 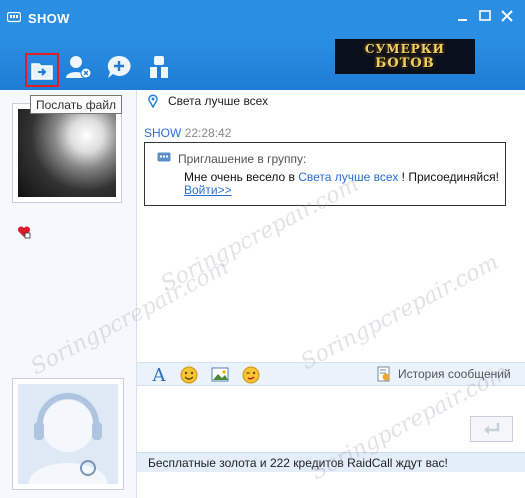 I want to click on channel-name: Света лучше всех, so click(x=218, y=101).